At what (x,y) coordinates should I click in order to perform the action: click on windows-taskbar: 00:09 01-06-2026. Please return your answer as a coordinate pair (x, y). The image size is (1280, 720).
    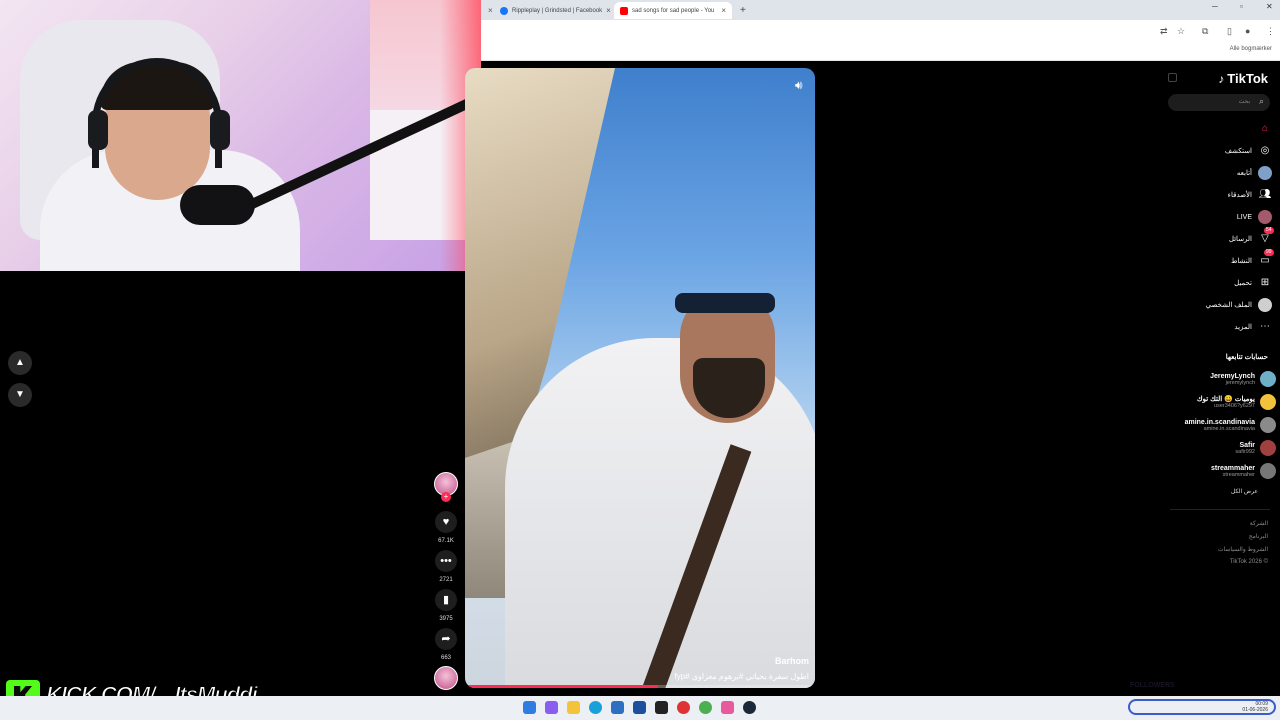
    Looking at the image, I should click on (640, 708).